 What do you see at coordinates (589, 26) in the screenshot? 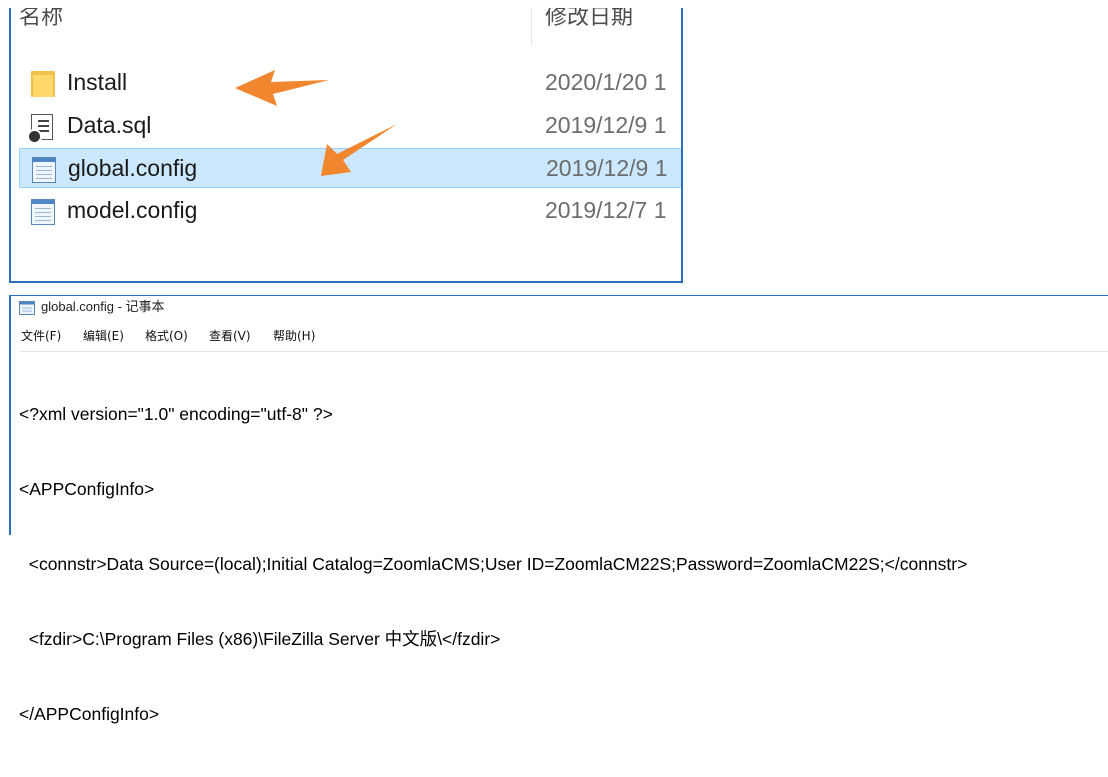
I see `column-header-date: 修改日期` at bounding box center [589, 26].